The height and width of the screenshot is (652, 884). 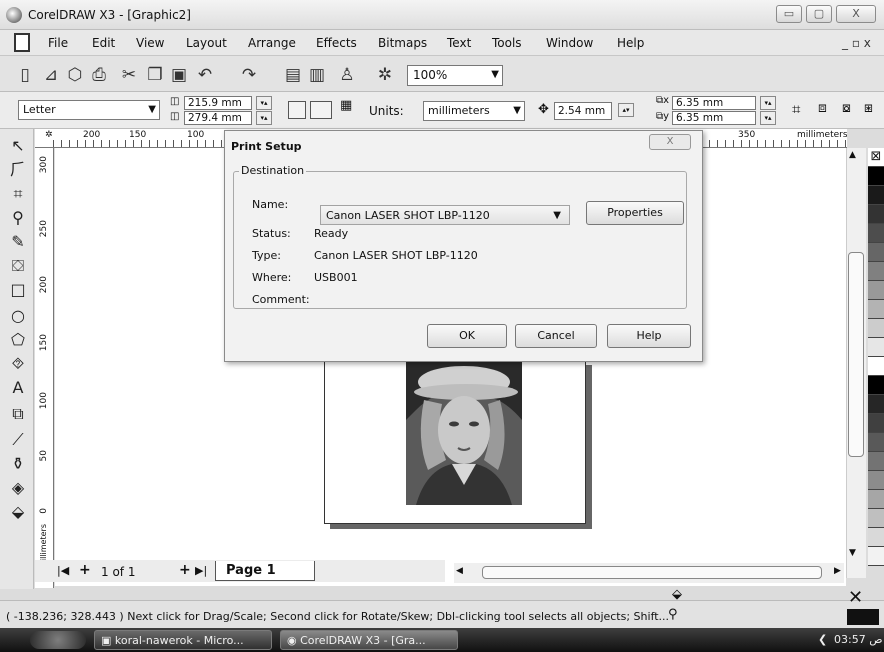 I want to click on portrait-button, so click(x=297, y=110).